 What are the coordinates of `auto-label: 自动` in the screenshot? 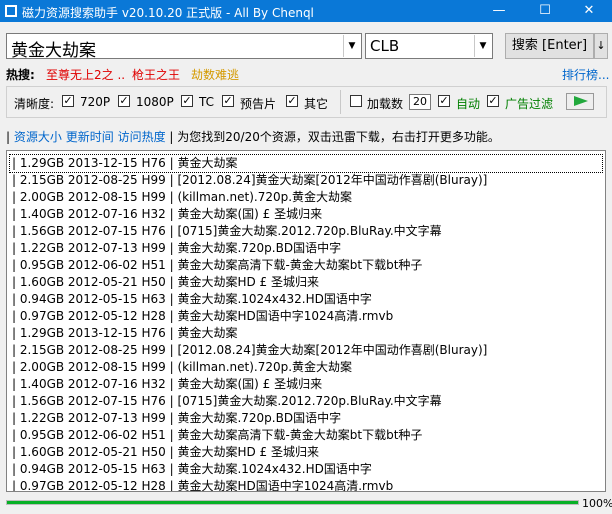 It's located at (468, 104).